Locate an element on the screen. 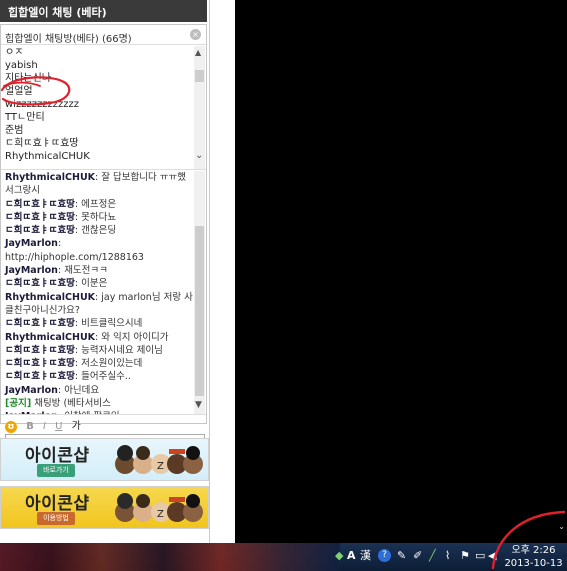  ime-mode-icon: A is located at coordinates (351, 556).